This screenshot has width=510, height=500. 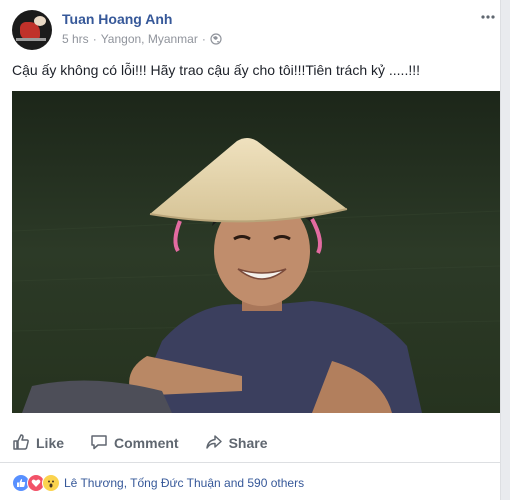 What do you see at coordinates (117, 19) in the screenshot?
I see `author-name: Tuan Hoang Anh` at bounding box center [117, 19].